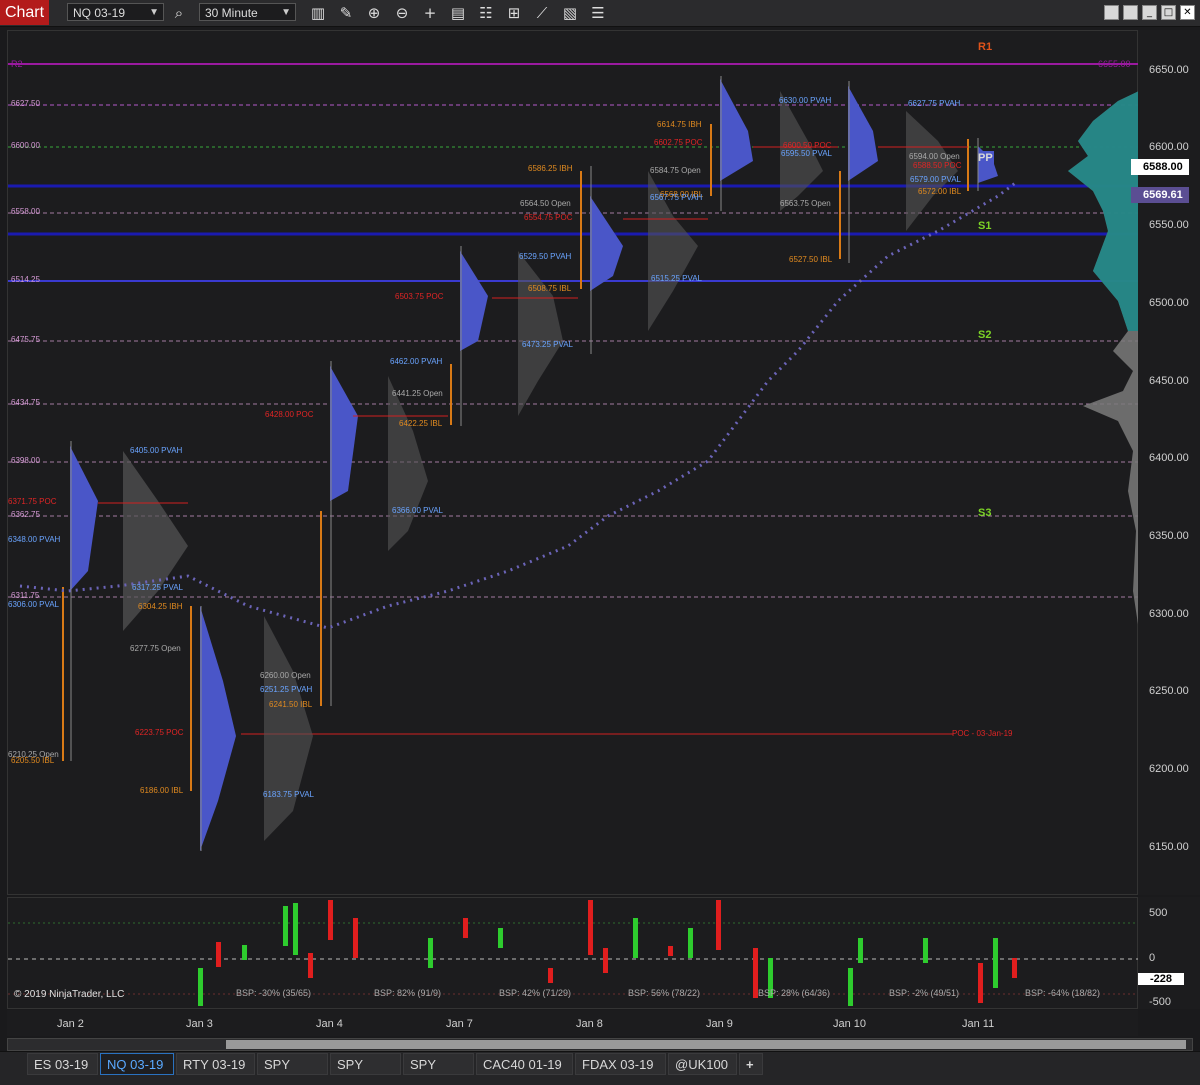 The width and height of the screenshot is (1200, 1085). I want to click on pivot-r1-label: R1, so click(985, 47).